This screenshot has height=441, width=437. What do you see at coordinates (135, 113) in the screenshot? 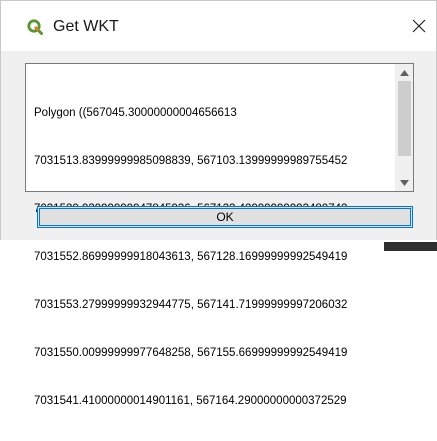
I see `wkt-line: Polygon ((567045.30000000004656613` at bounding box center [135, 113].